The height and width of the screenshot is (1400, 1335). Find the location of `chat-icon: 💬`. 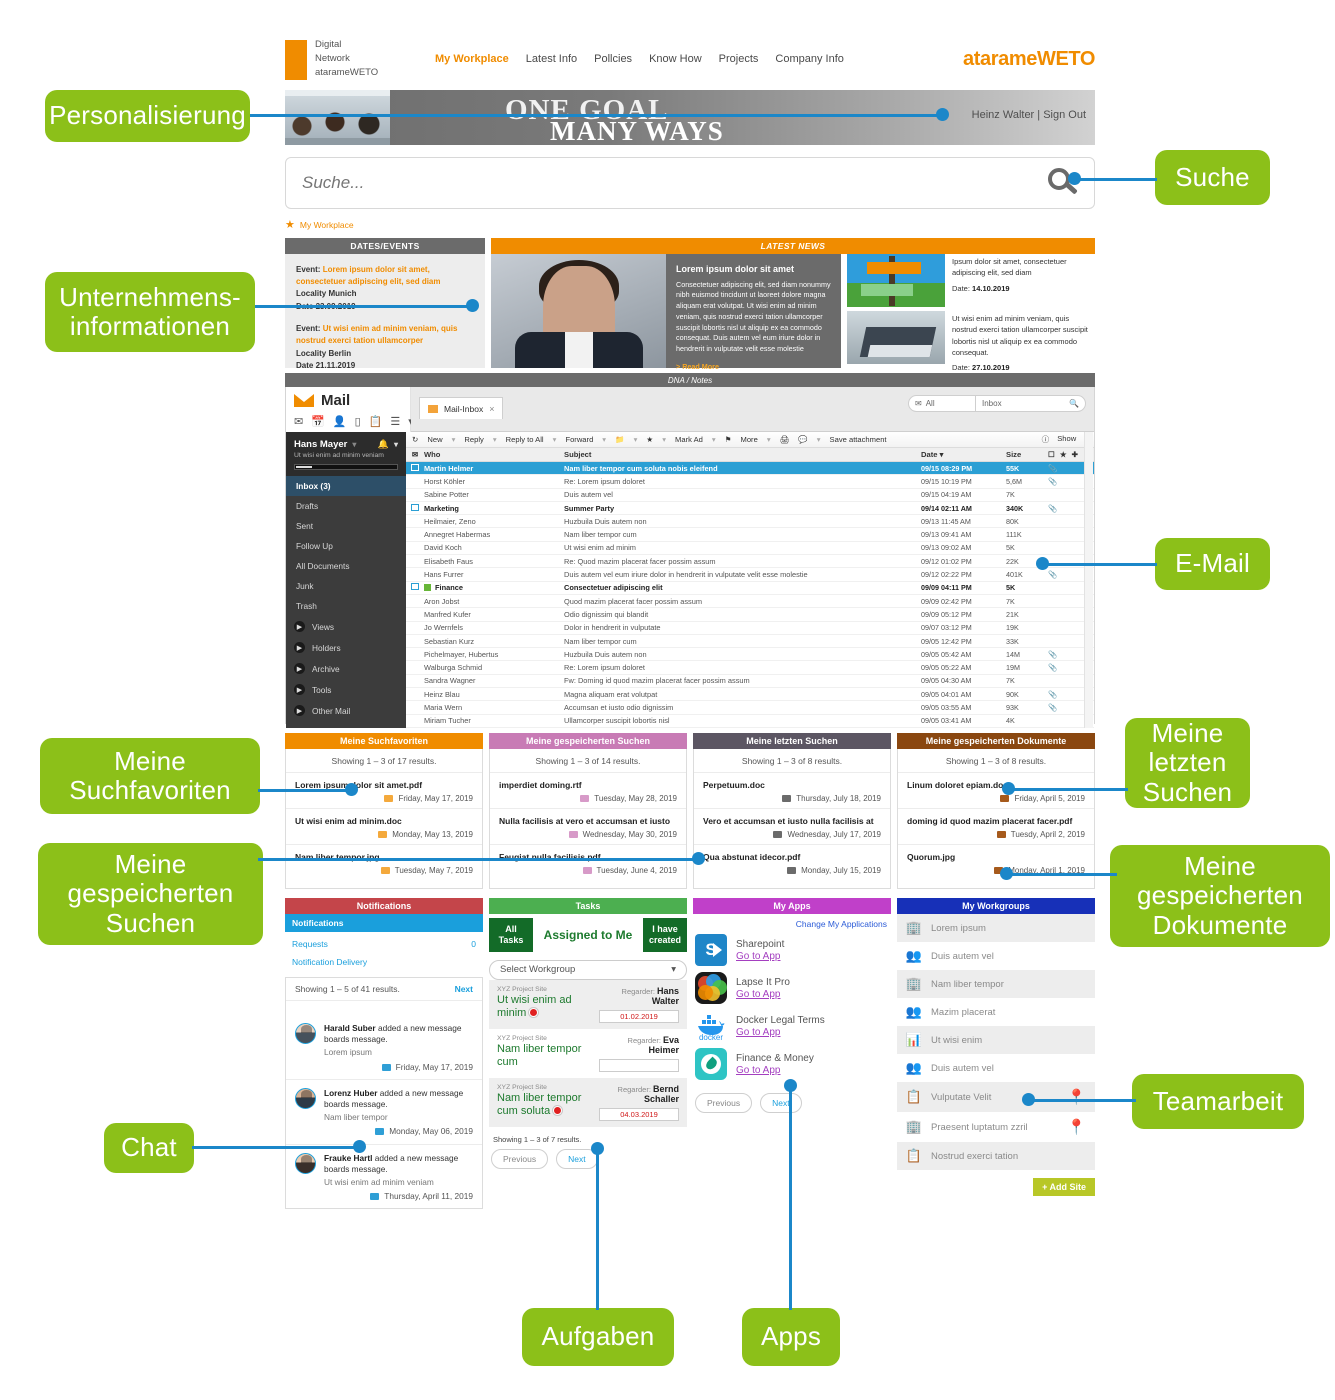

chat-icon: 💬 is located at coordinates (802, 439).